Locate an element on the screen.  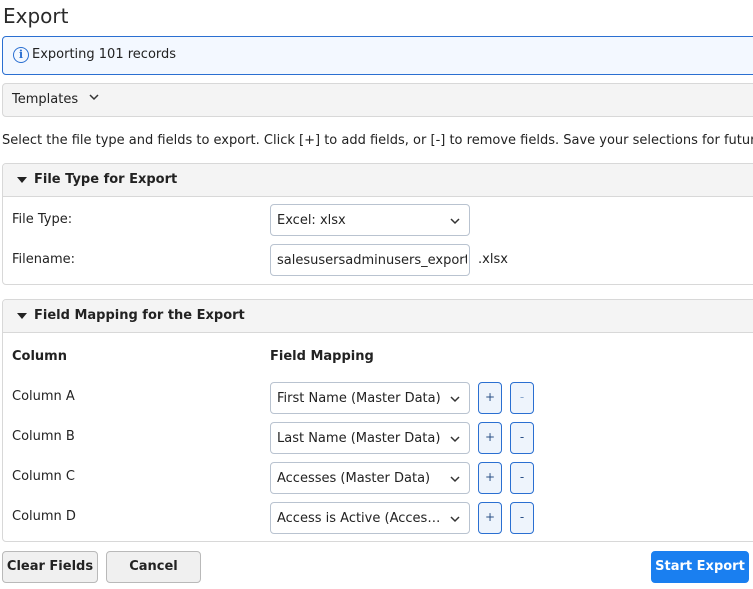
info-icon: i is located at coordinates (21, 55).